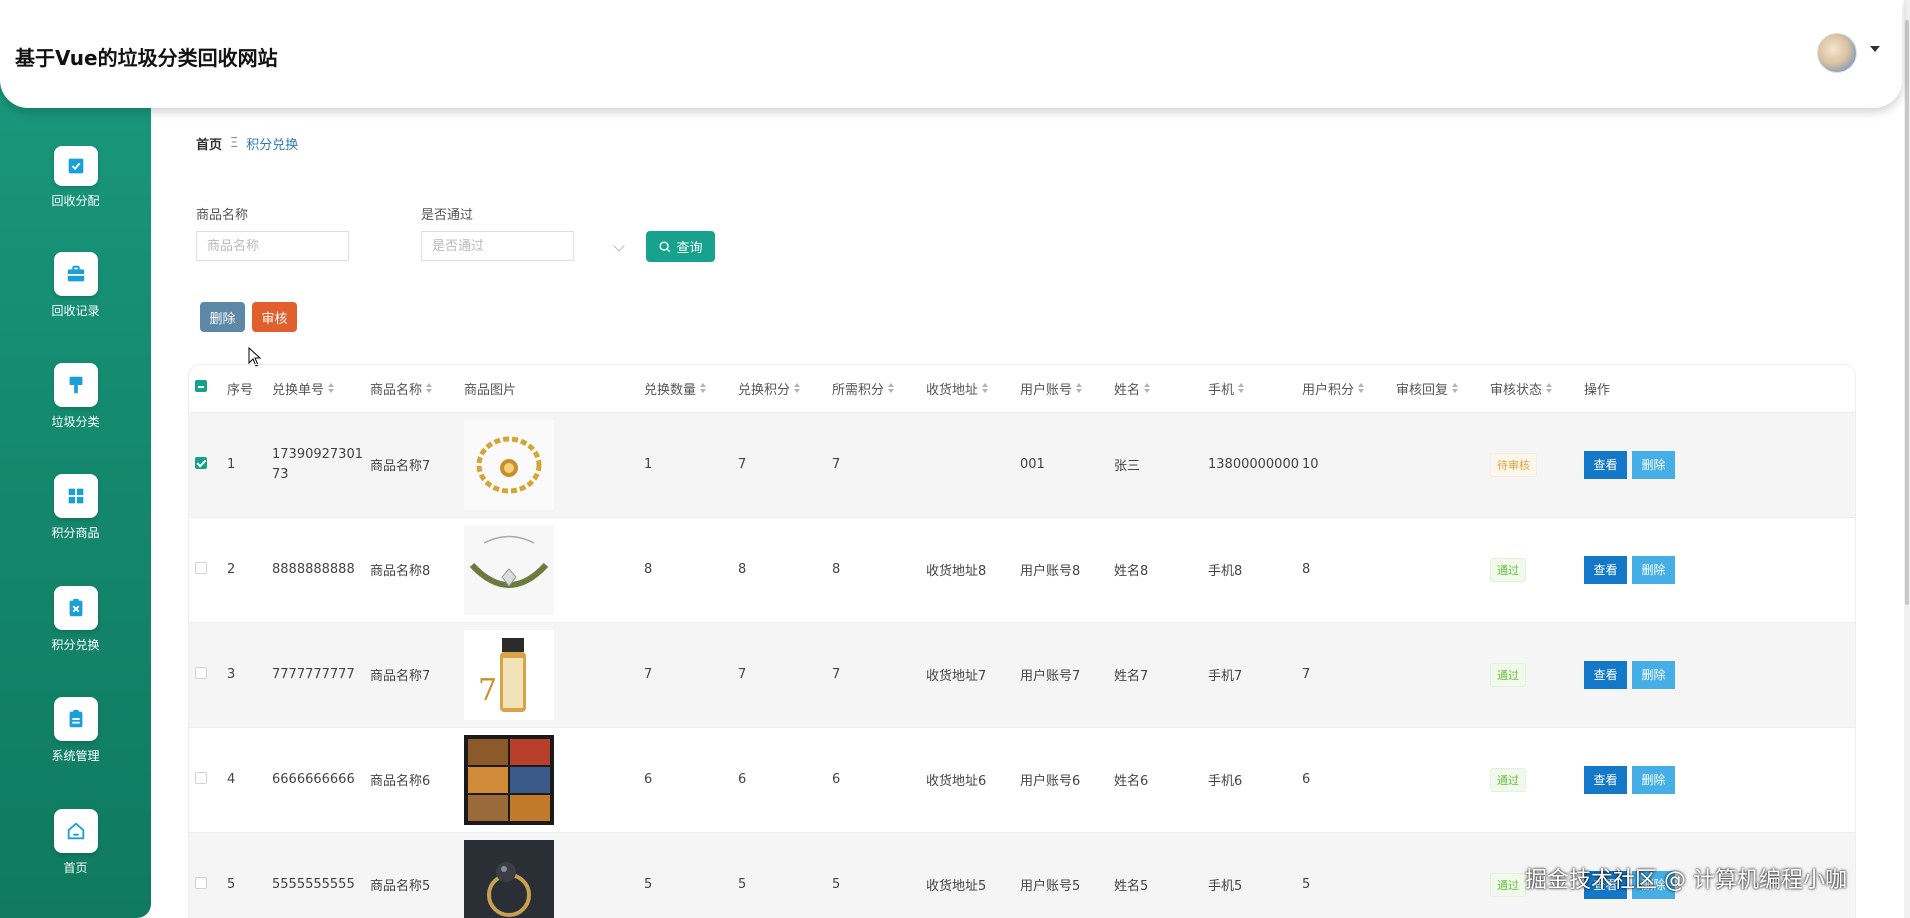 This screenshot has width=1910, height=918. What do you see at coordinates (75, 608) in the screenshot?
I see `clipboard-x-icon` at bounding box center [75, 608].